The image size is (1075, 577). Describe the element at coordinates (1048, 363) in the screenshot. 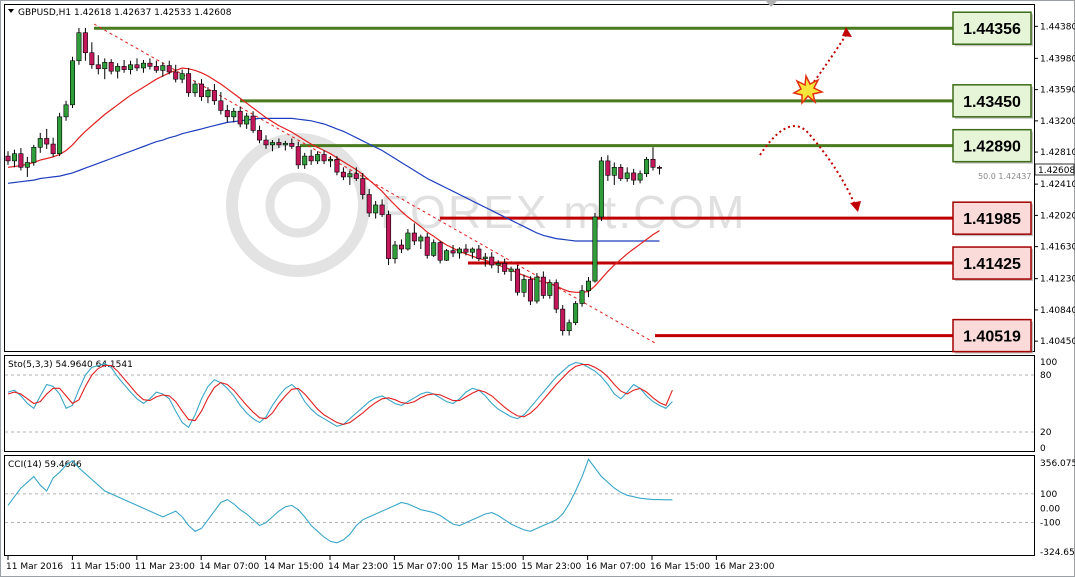

I see `stochastic-level-label: 100` at that location.